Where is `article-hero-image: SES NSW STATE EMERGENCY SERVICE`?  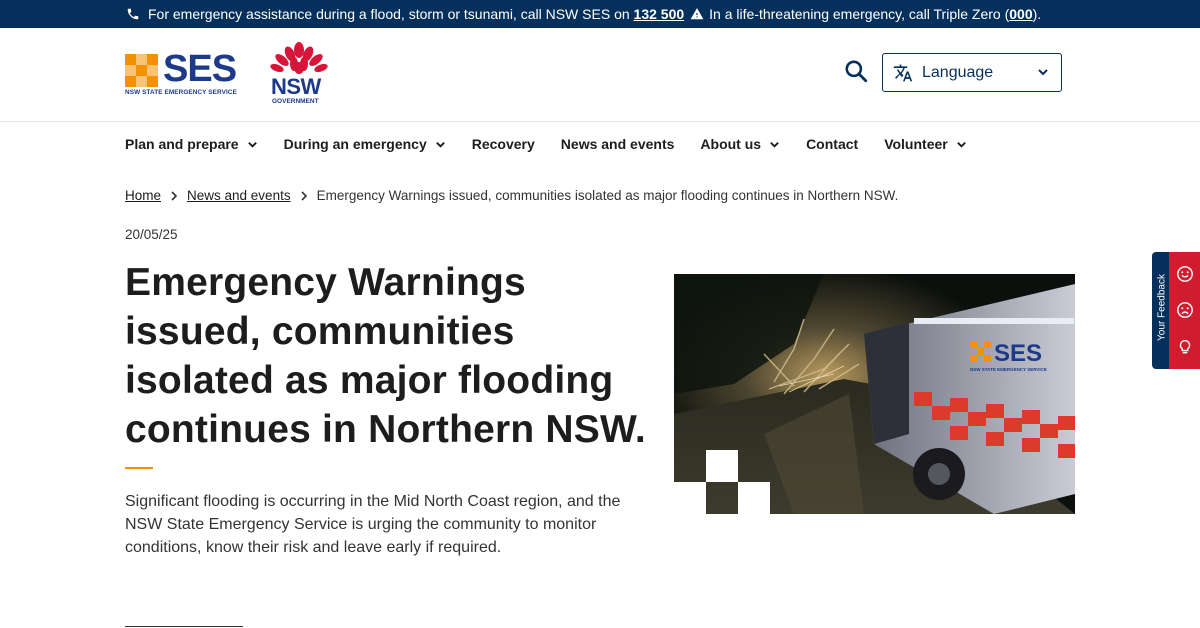
article-hero-image: SES NSW STATE EMERGENCY SERVICE is located at coordinates (874, 394).